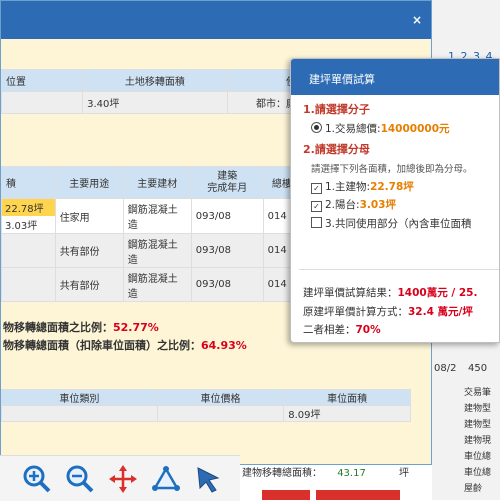 This screenshot has height=501, width=500. I want to click on building-header: 主要建材, so click(157, 182).